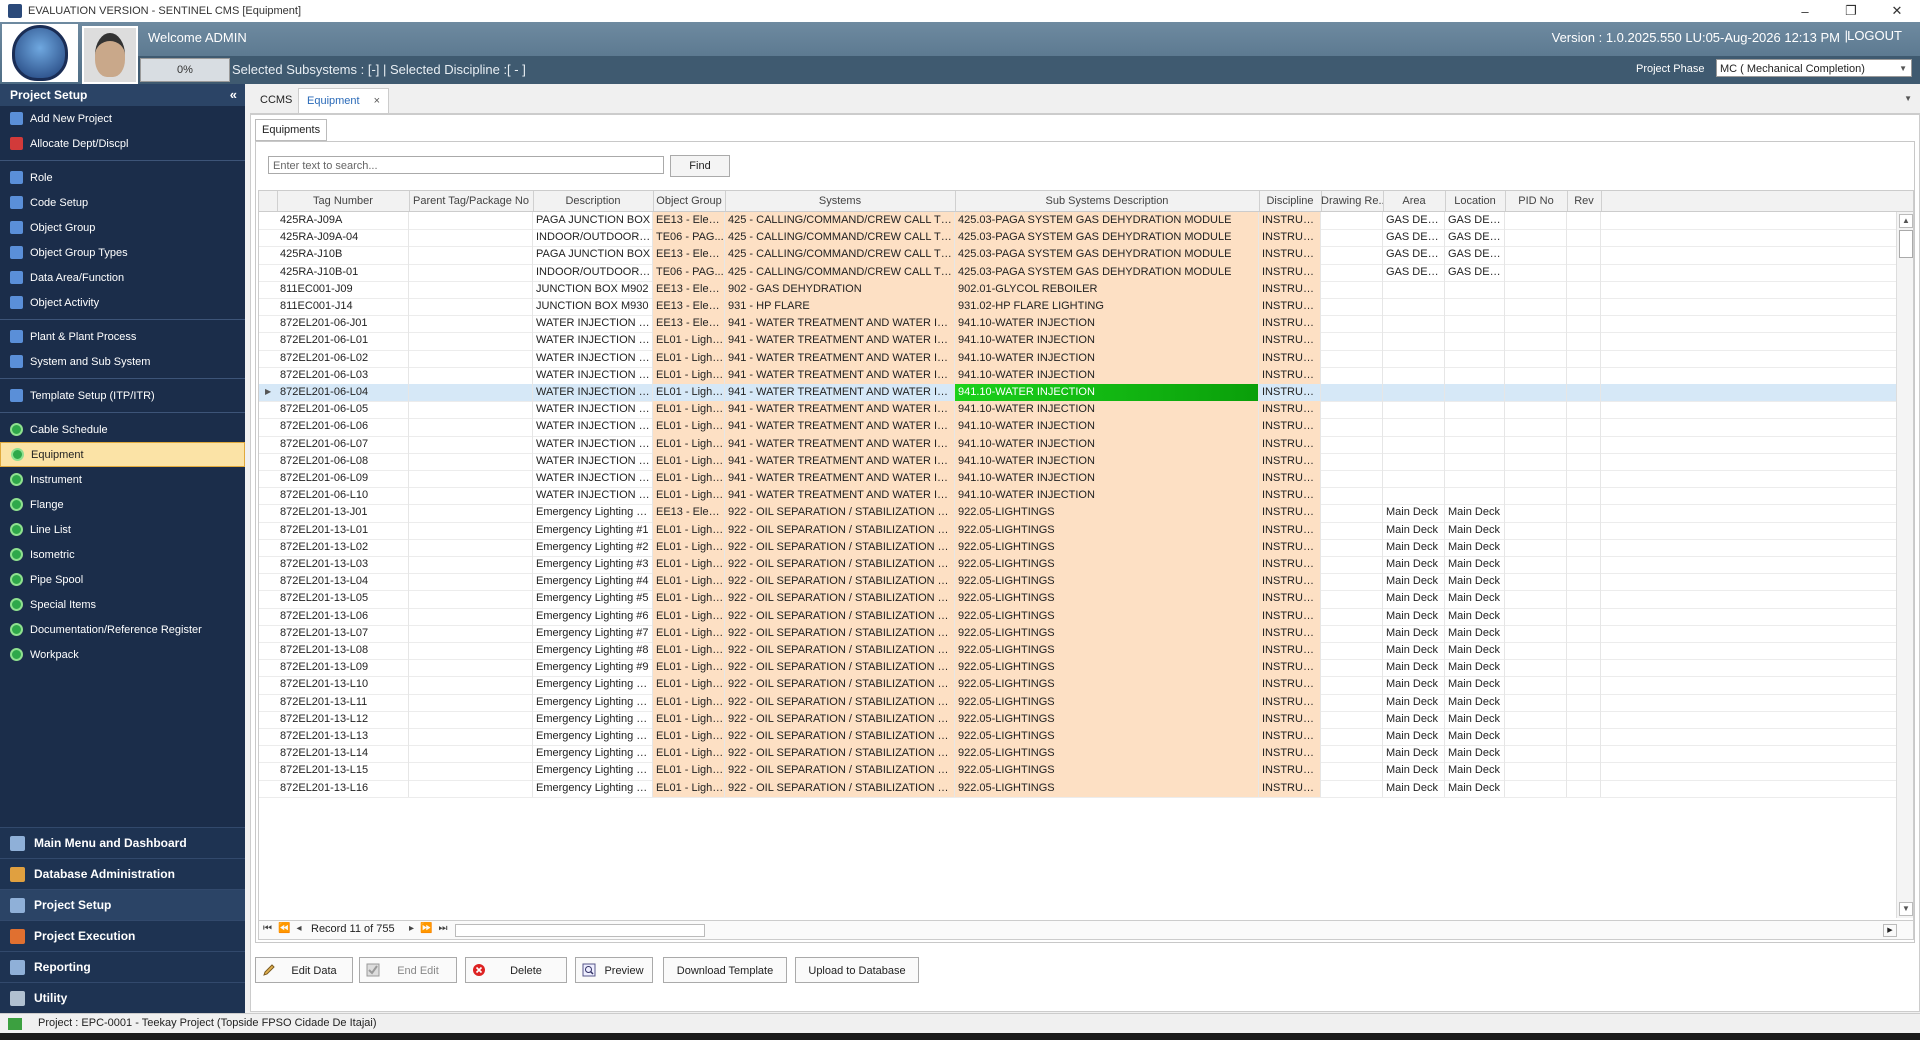  What do you see at coordinates (343, 238) in the screenshot?
I see `cell-tag-number: 425RA-J09A-04` at bounding box center [343, 238].